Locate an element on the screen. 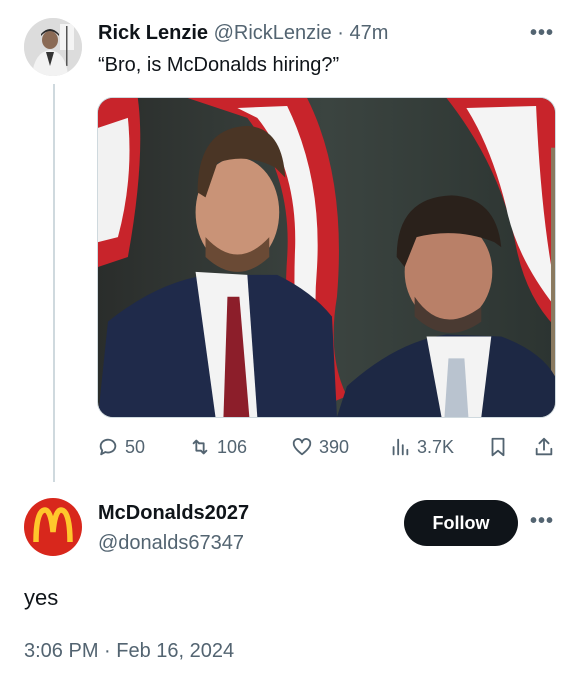  like-count: 390 is located at coordinates (334, 446).